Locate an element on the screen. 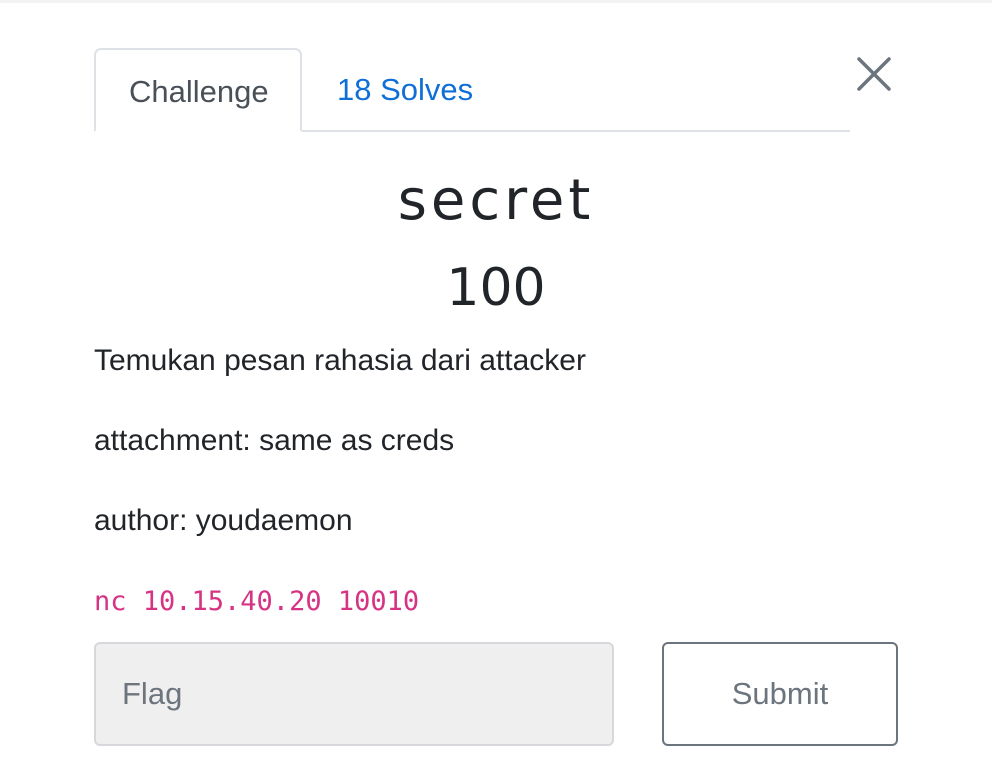  description-line: Temukan pesan rahasia dari attacker is located at coordinates (340, 360).